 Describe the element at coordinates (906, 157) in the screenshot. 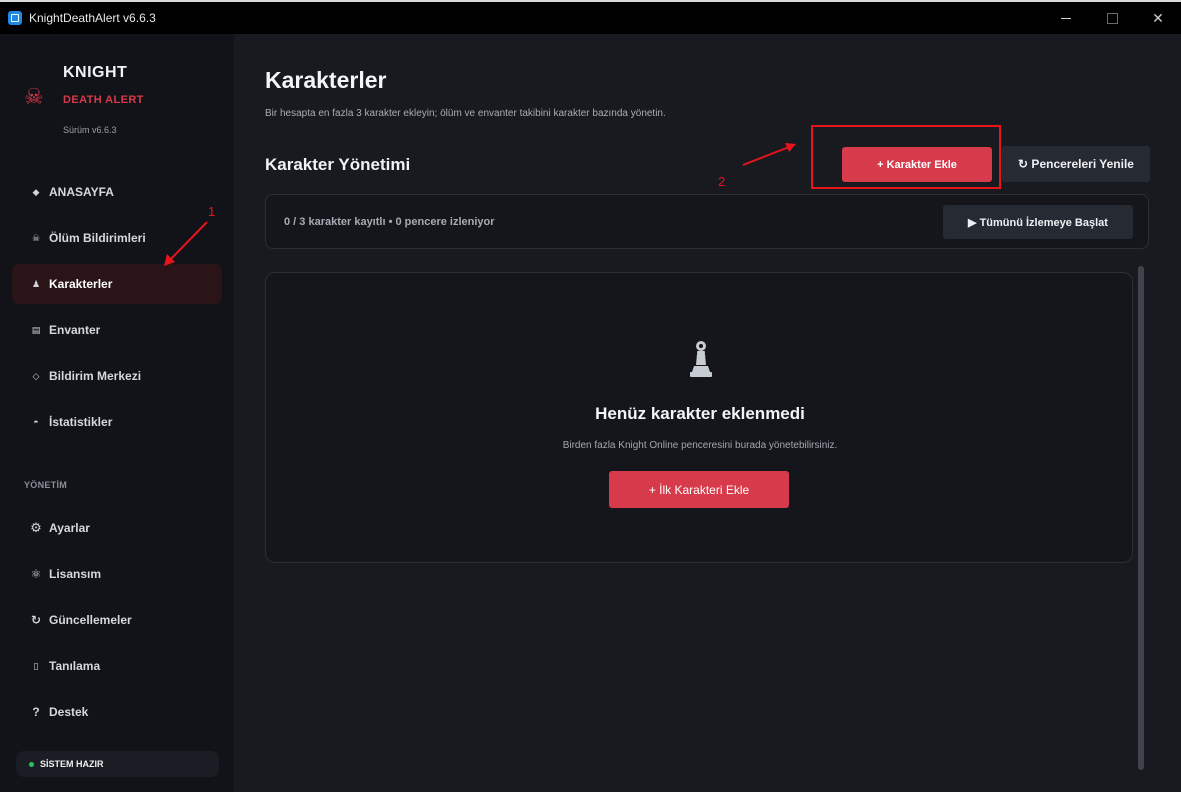

I see `annotation-highlight-box` at that location.